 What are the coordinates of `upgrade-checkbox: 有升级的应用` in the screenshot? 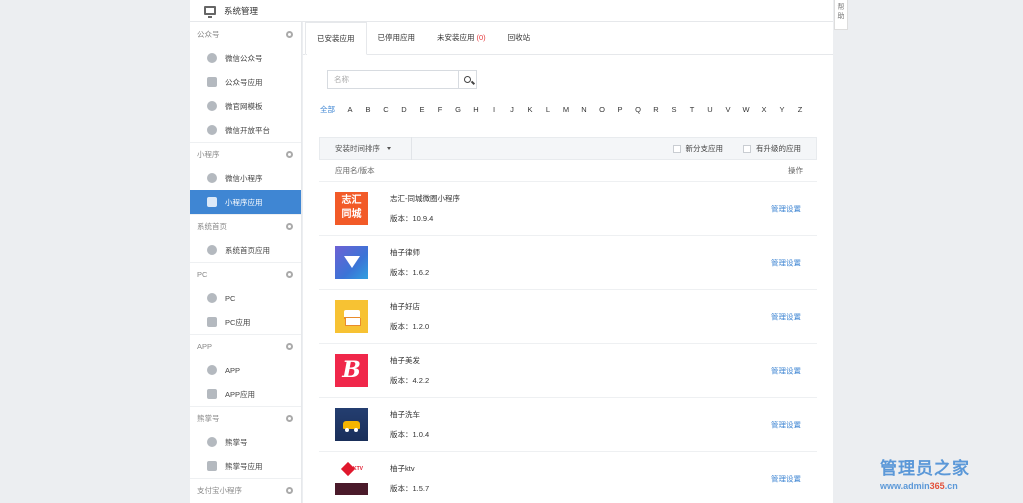 It's located at (772, 148).